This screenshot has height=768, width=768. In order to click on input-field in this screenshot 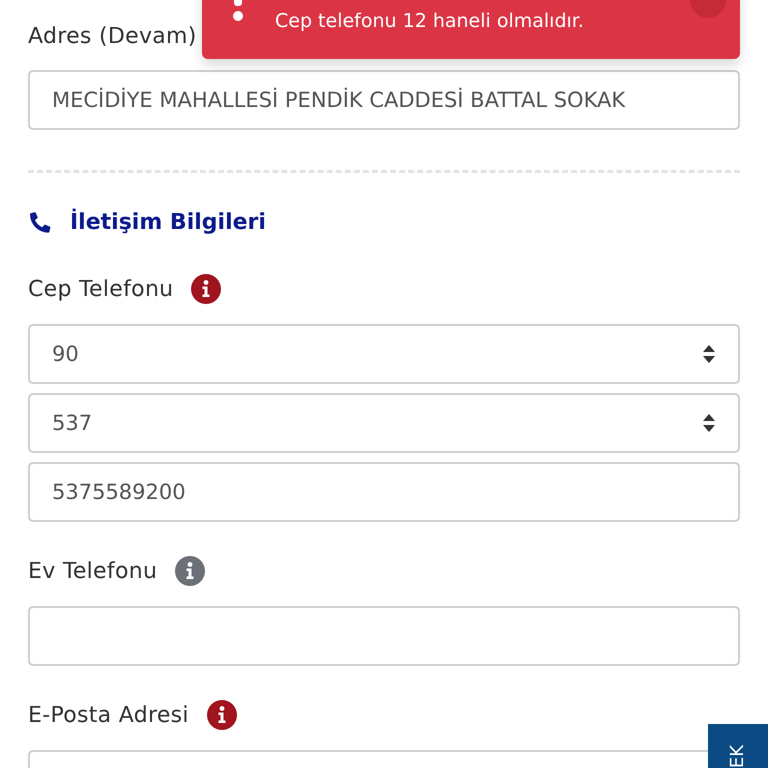, I will do `click(384, 636)`.